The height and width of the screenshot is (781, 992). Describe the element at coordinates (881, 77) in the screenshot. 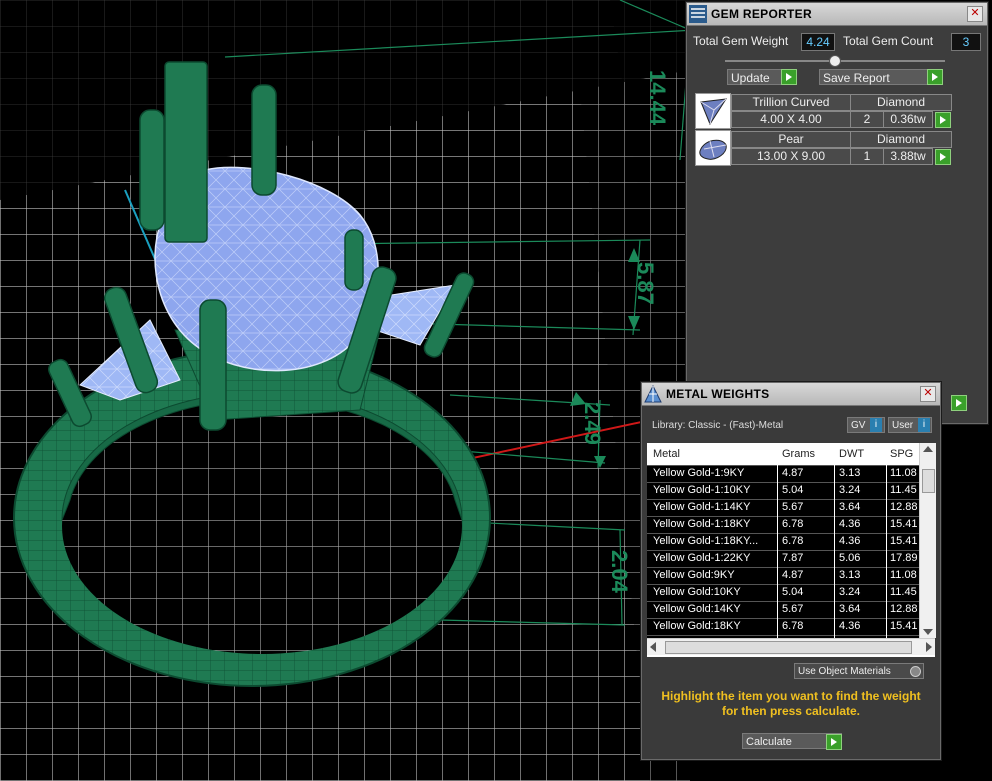

I see `save-report-button: Save Report` at that location.